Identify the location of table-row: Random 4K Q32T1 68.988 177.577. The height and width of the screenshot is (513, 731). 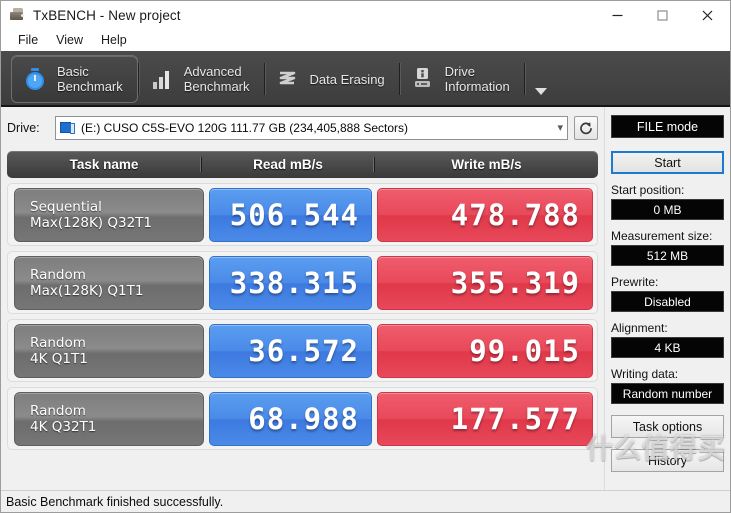
(302, 418).